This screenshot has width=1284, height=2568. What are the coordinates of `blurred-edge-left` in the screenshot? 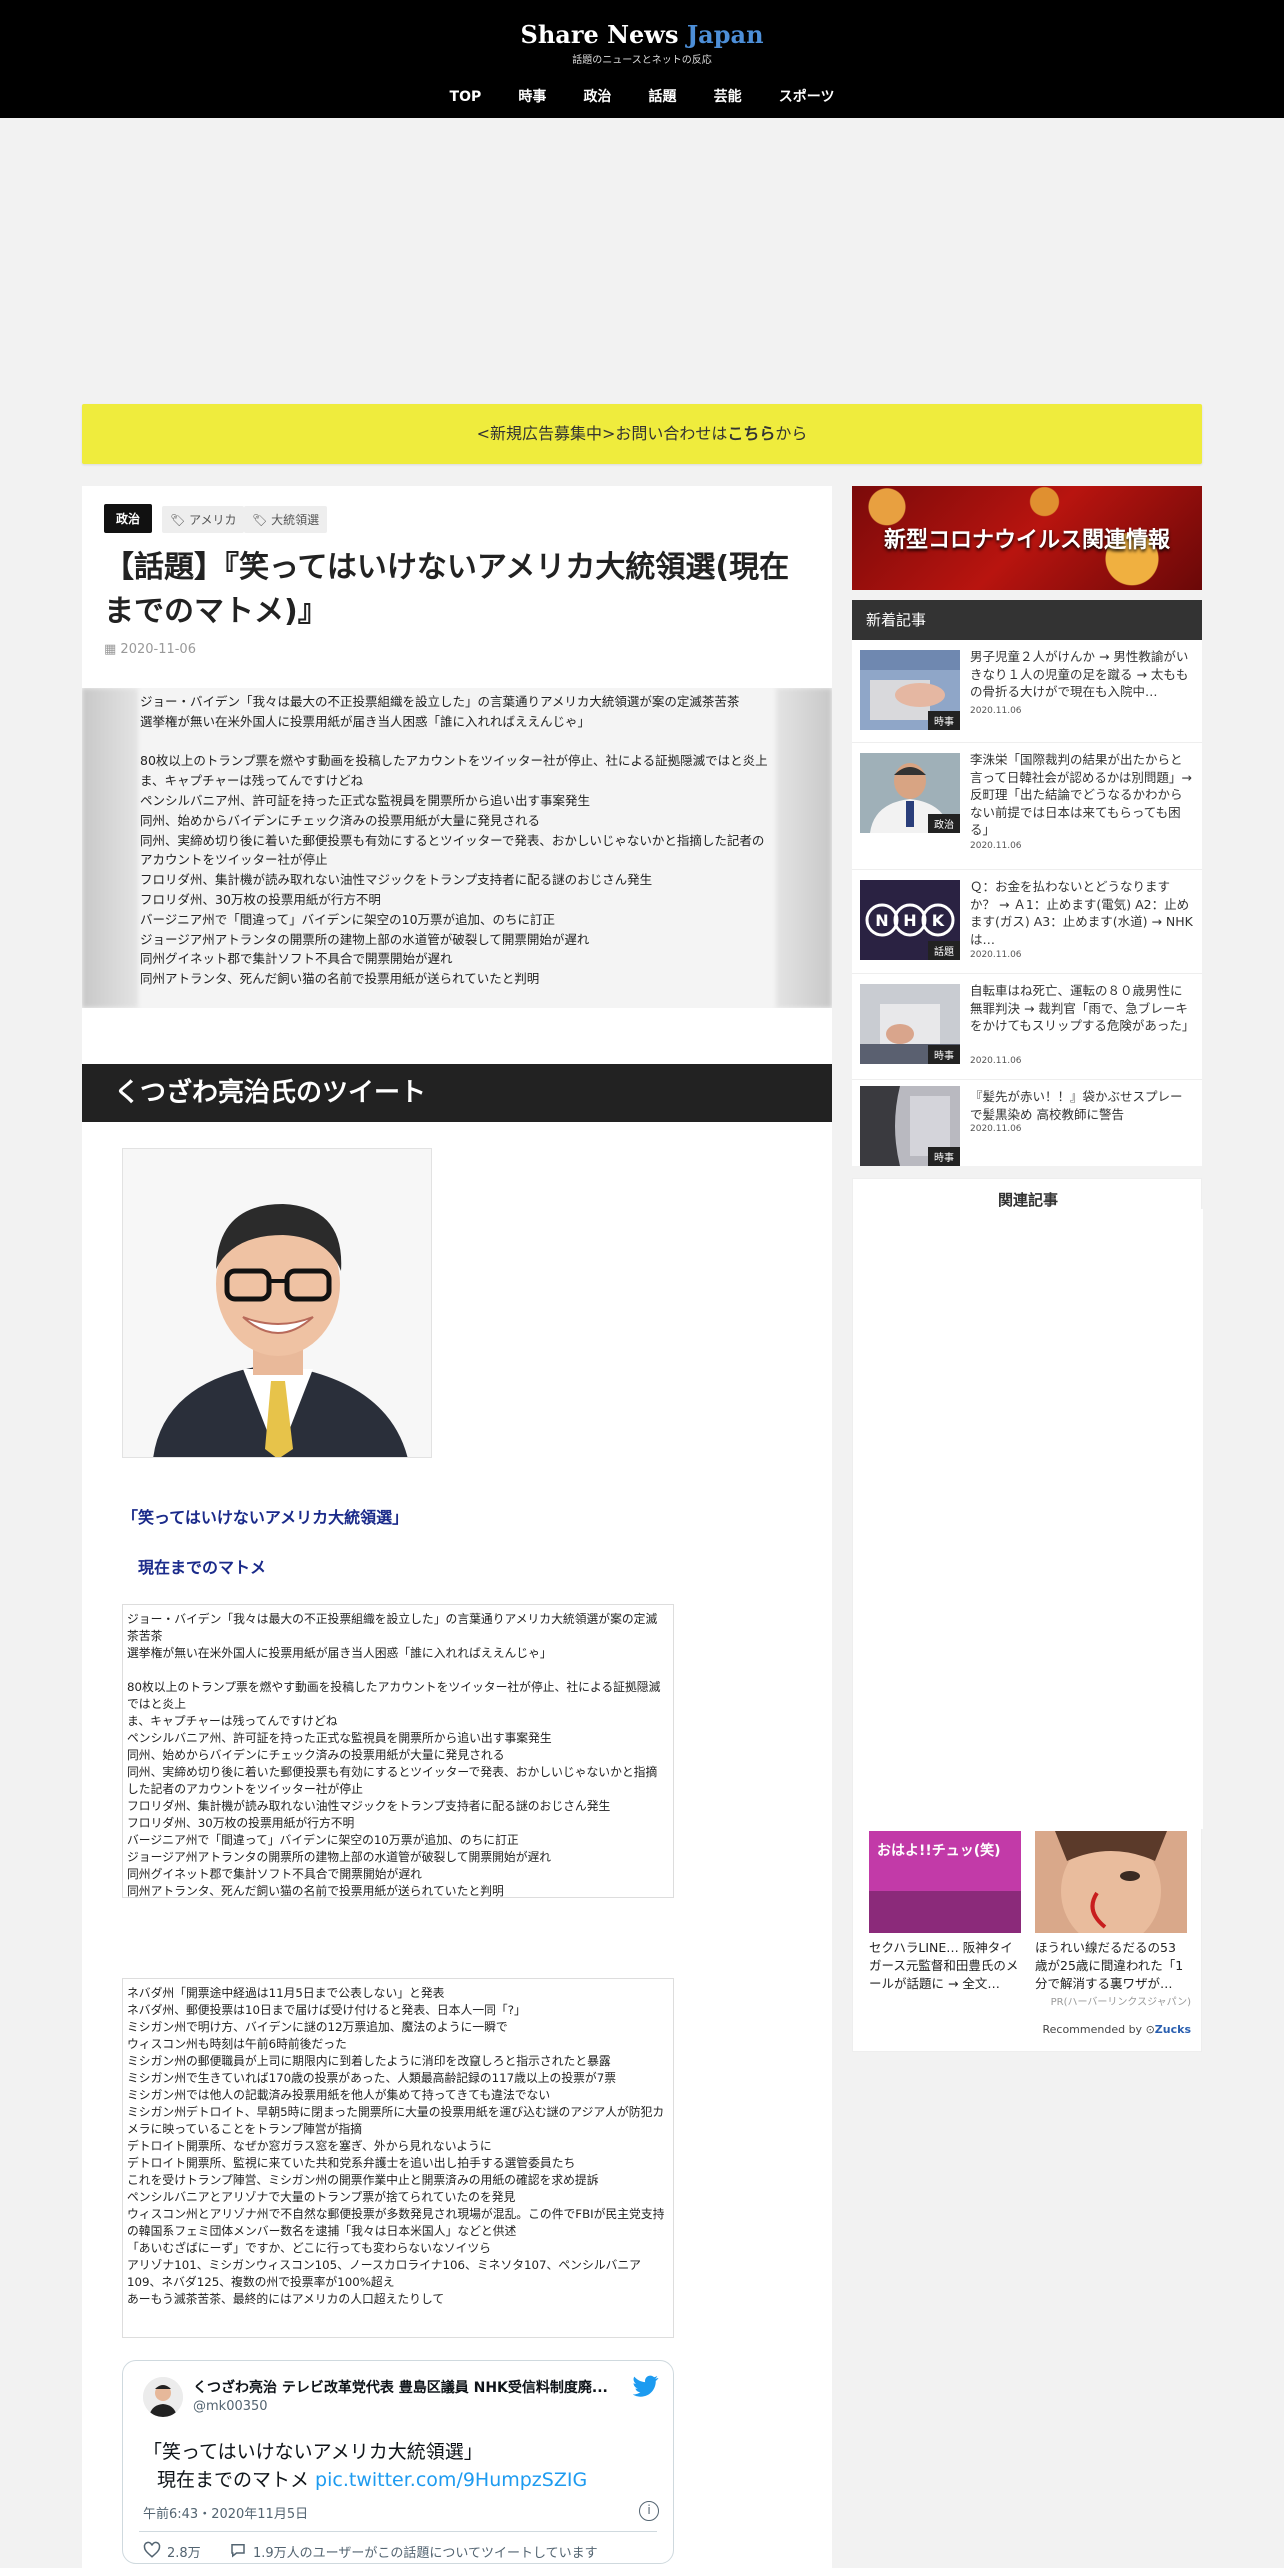 It's located at (110, 848).